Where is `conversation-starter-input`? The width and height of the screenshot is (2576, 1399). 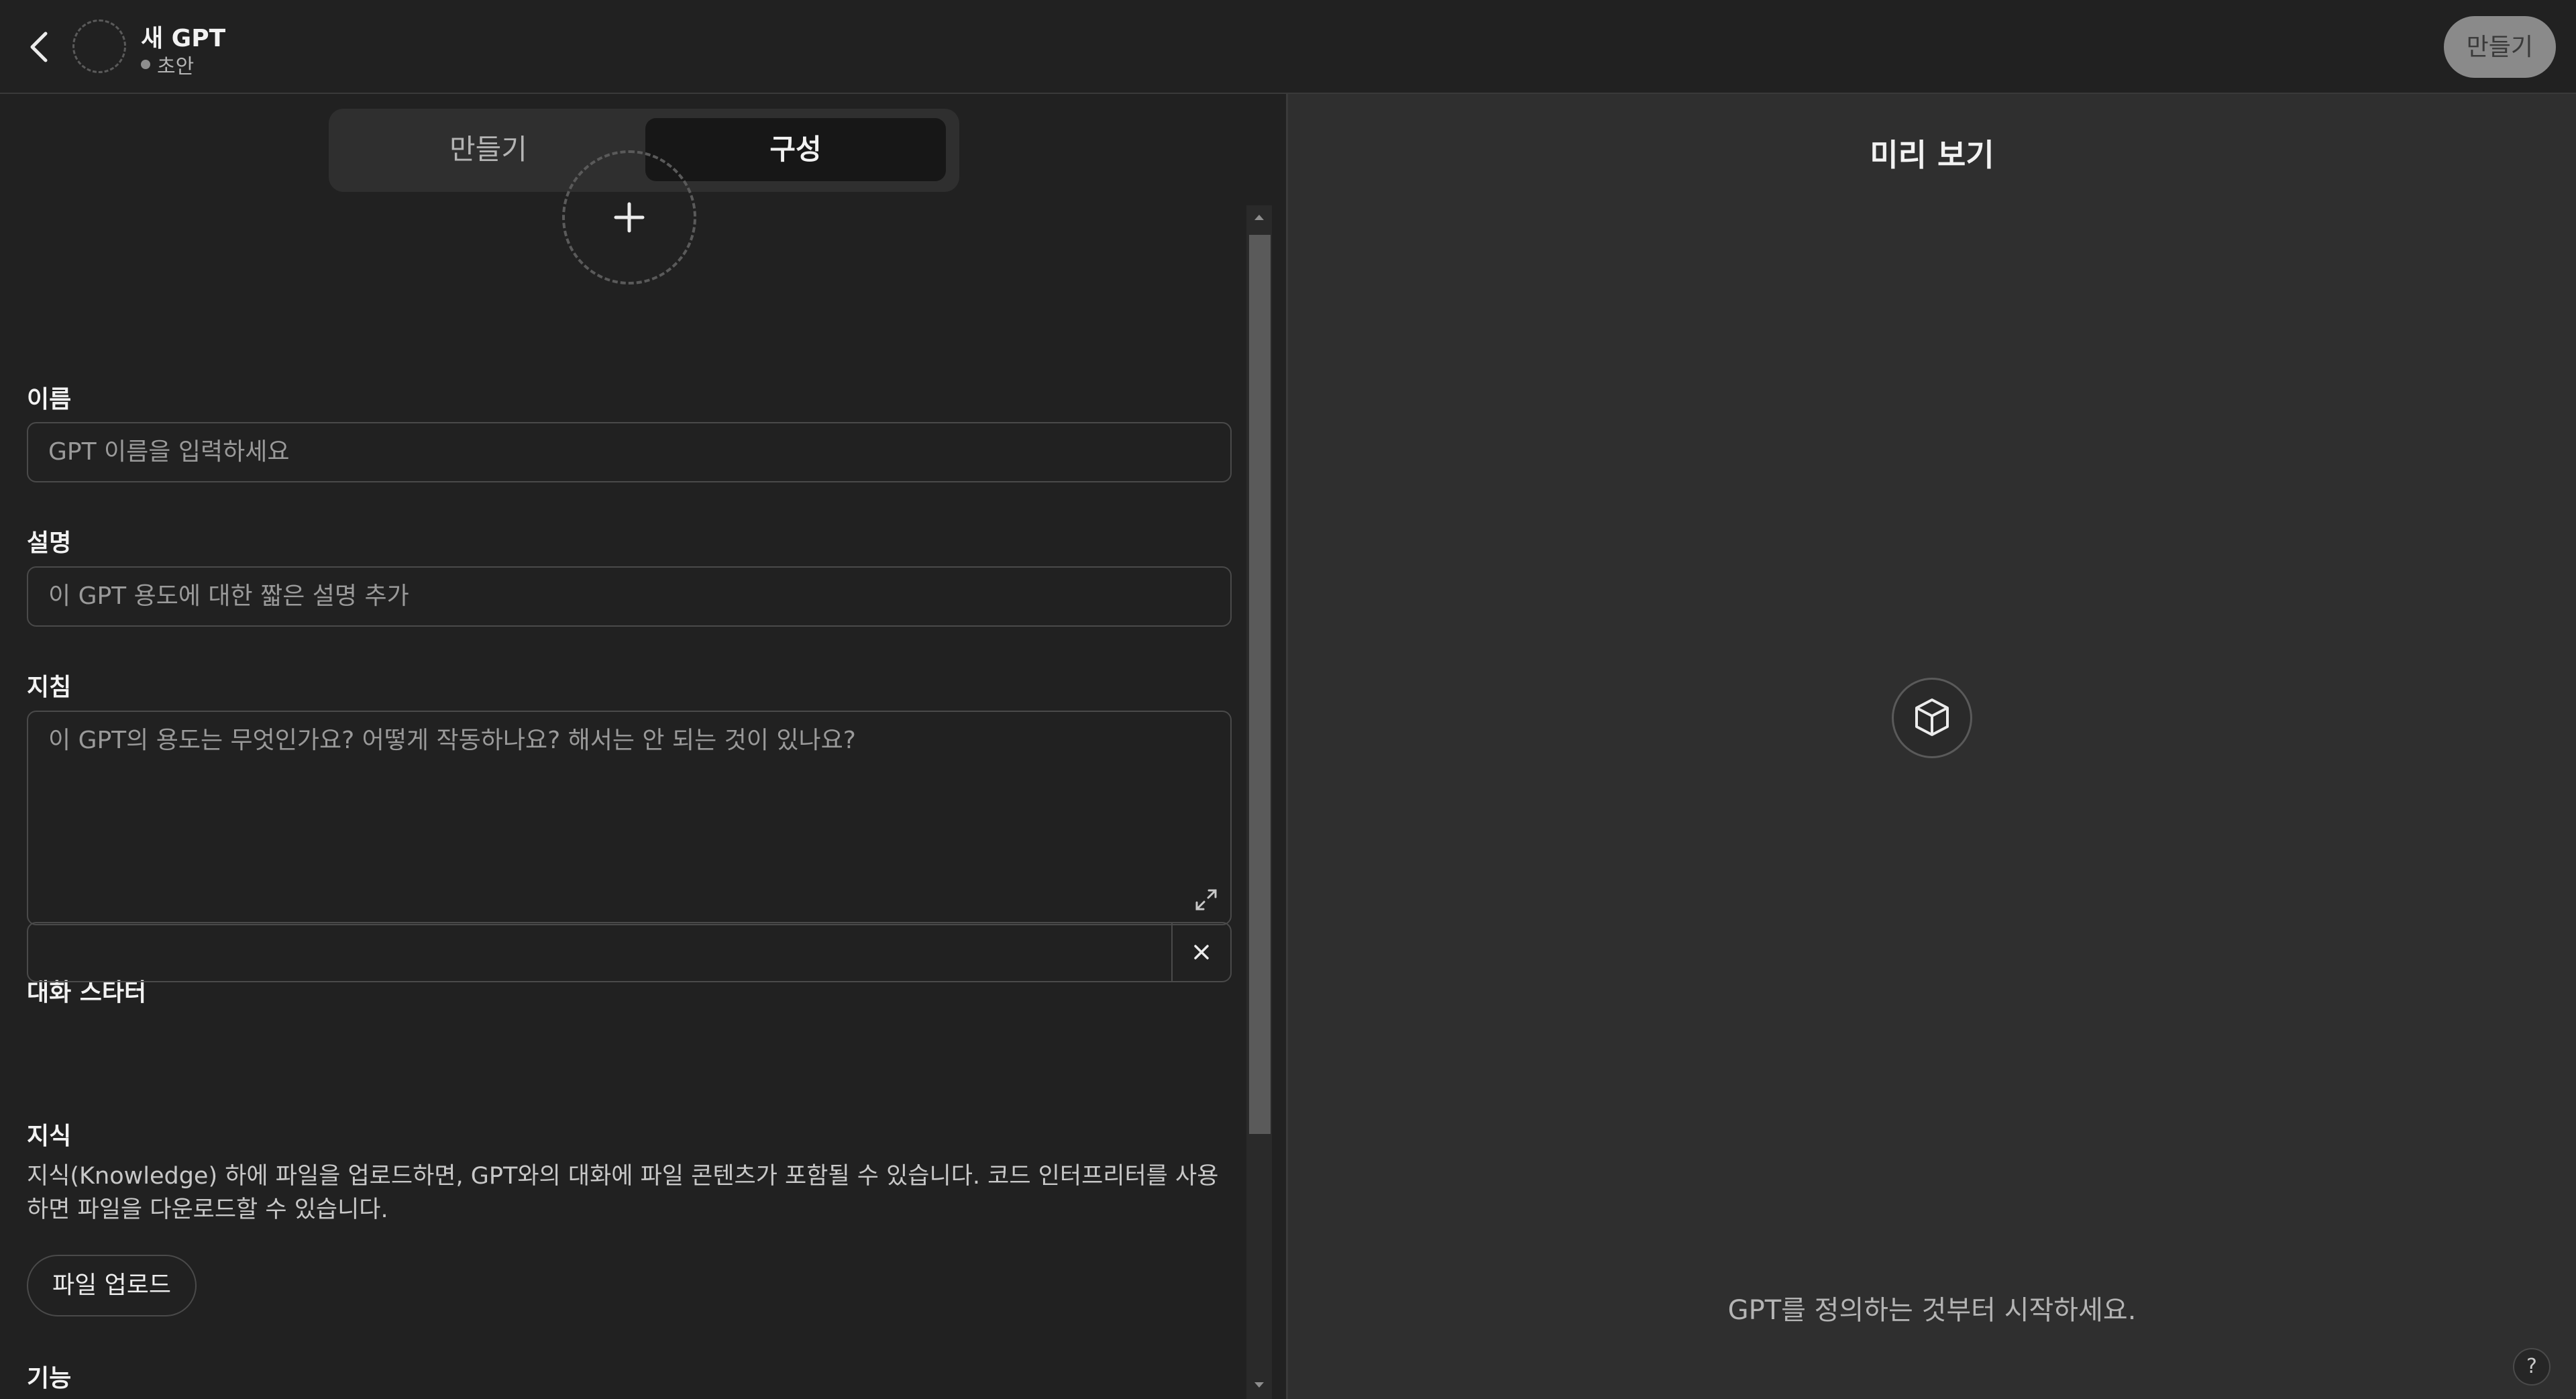 conversation-starter-input is located at coordinates (629, 952).